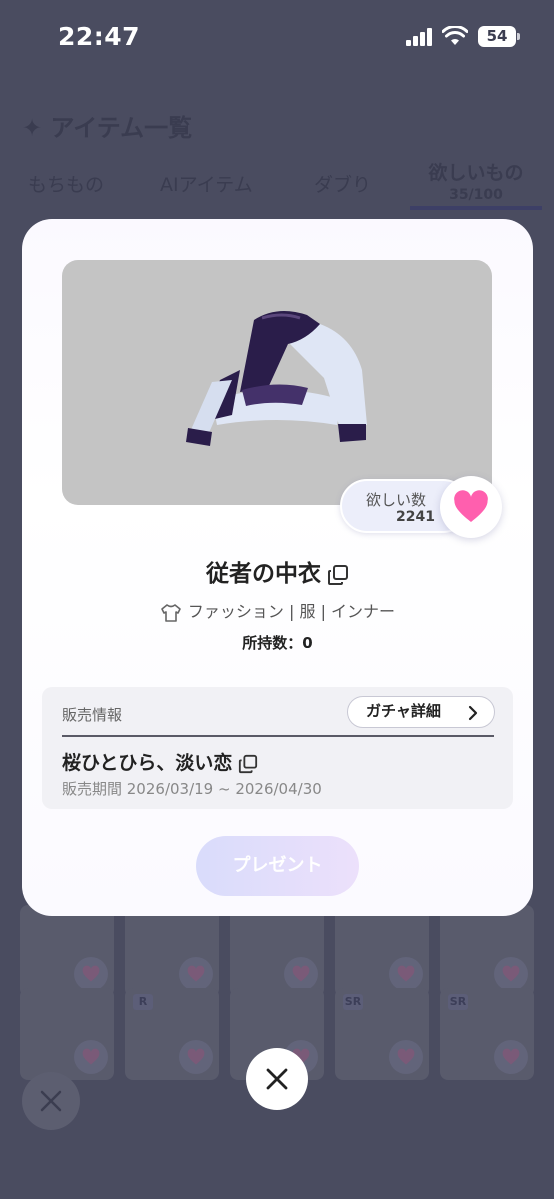 The width and height of the screenshot is (554, 1199). Describe the element at coordinates (455, 35) in the screenshot. I see `wifi-icon` at that location.